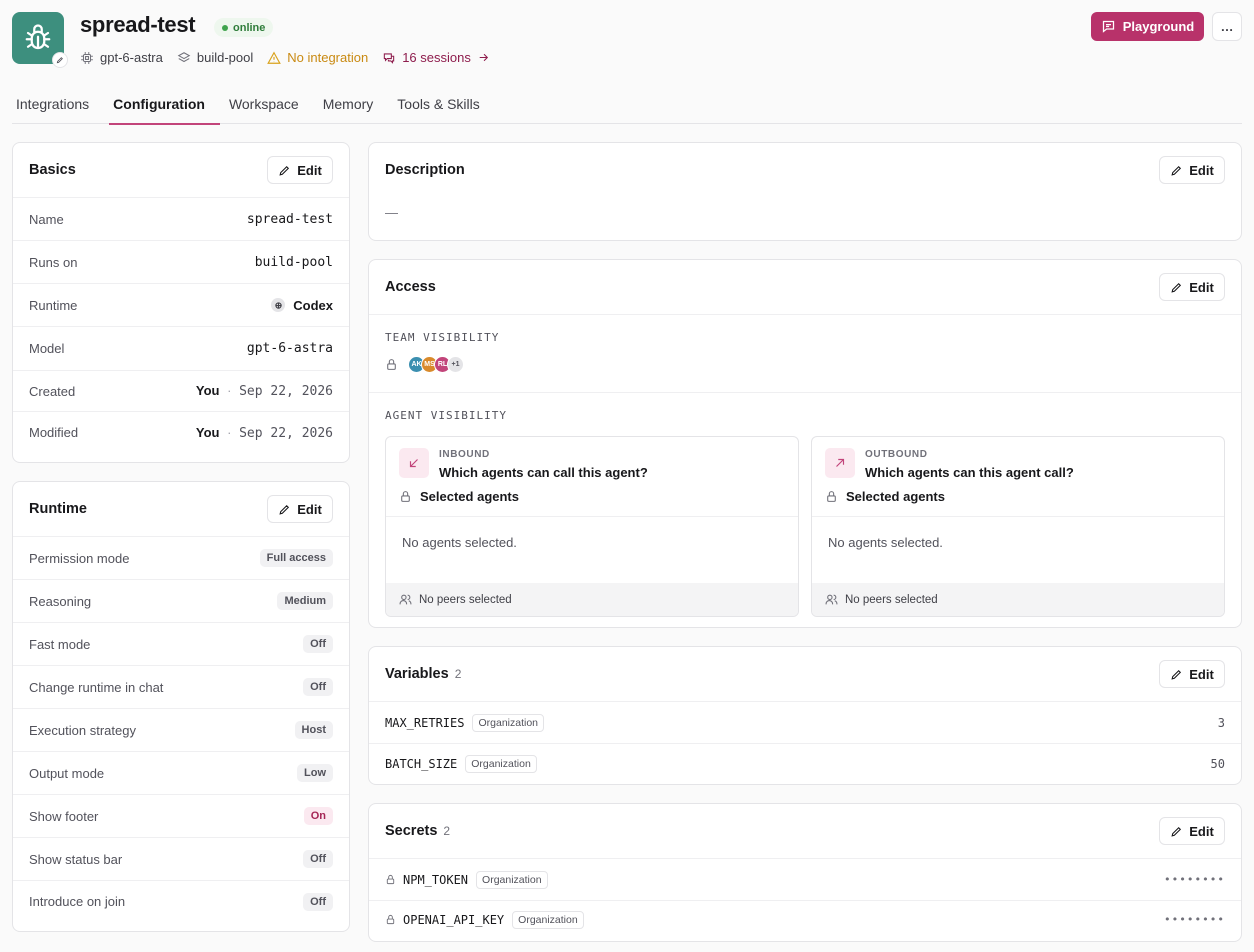  What do you see at coordinates (969, 472) in the screenshot?
I see `outbound-question: Which agents can this agent call?` at bounding box center [969, 472].